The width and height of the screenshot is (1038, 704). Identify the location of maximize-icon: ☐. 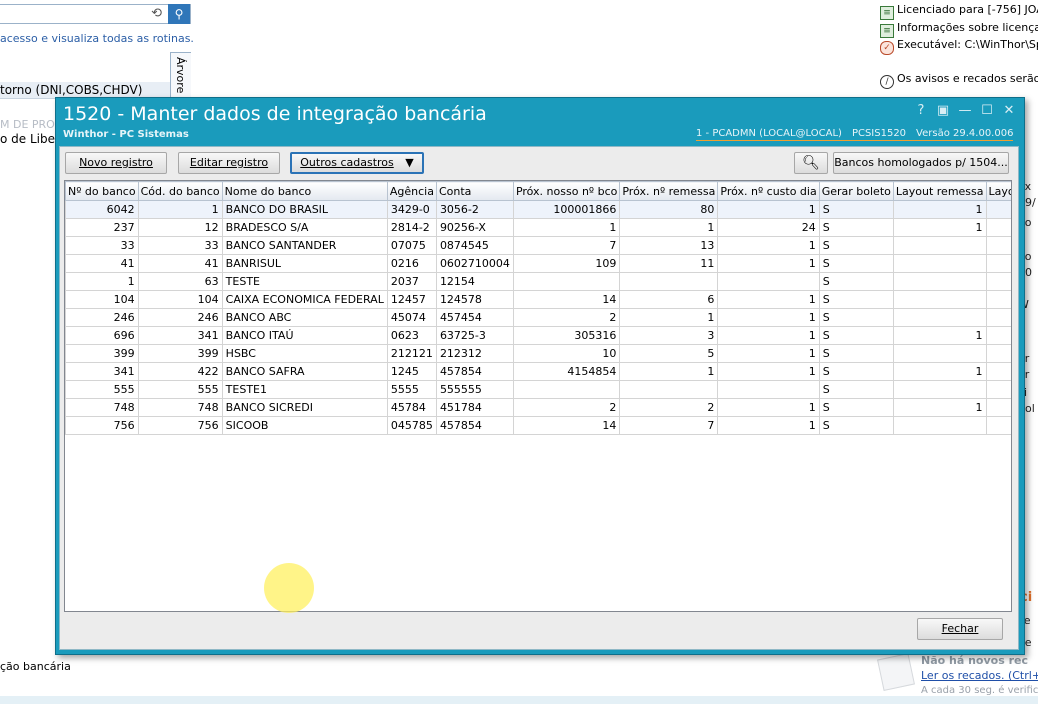
(987, 111).